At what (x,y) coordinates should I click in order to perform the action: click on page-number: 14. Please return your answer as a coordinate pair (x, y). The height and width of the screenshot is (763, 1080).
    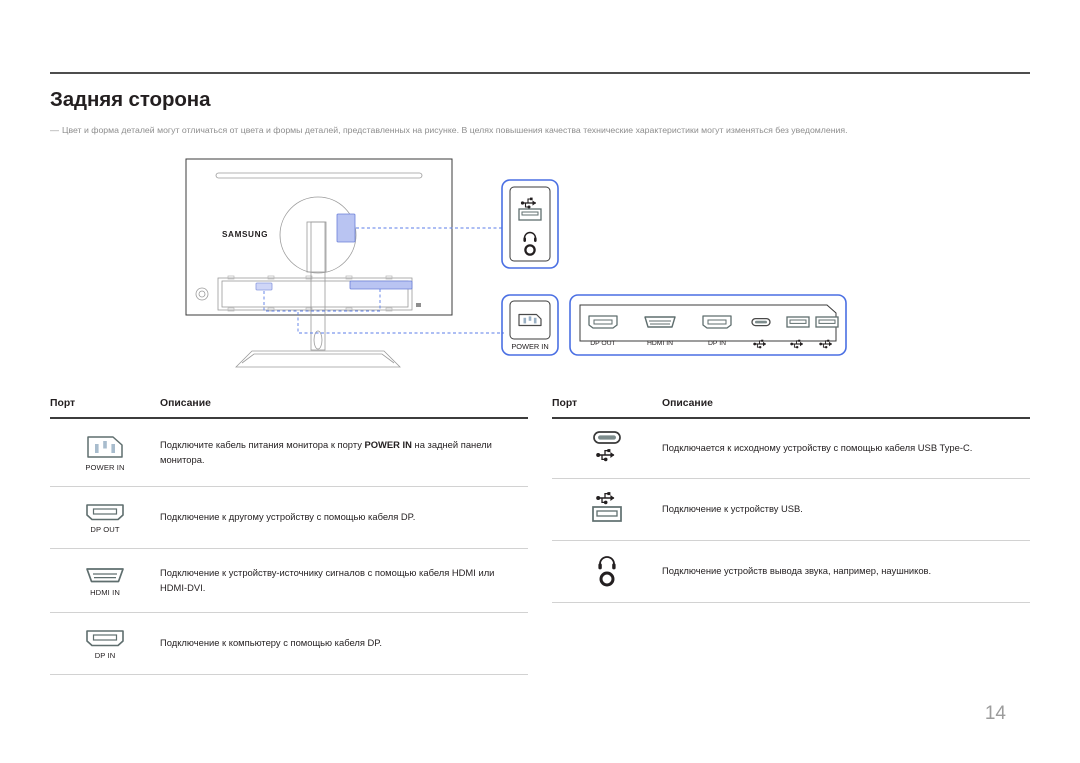
    Looking at the image, I should click on (995, 713).